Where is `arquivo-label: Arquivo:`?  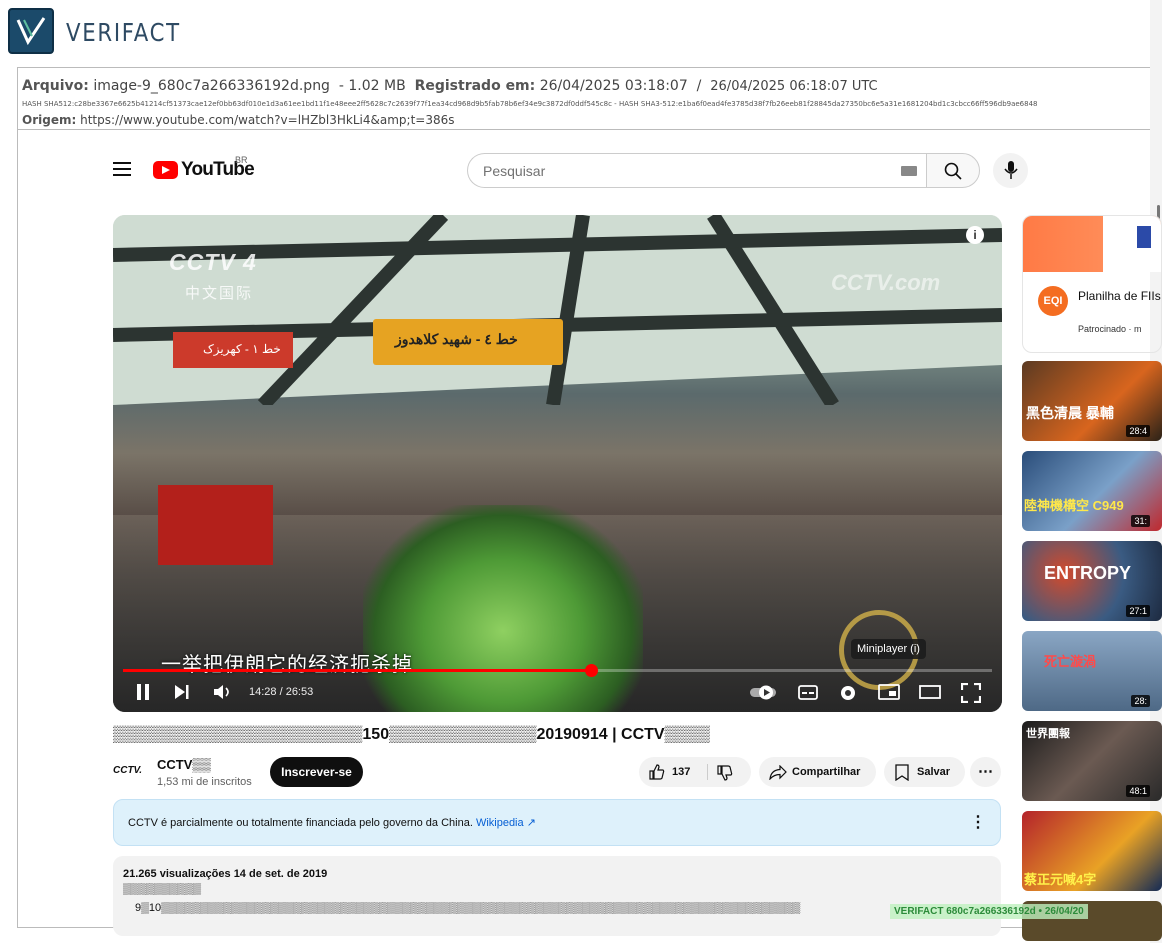 arquivo-label: Arquivo: is located at coordinates (55, 86).